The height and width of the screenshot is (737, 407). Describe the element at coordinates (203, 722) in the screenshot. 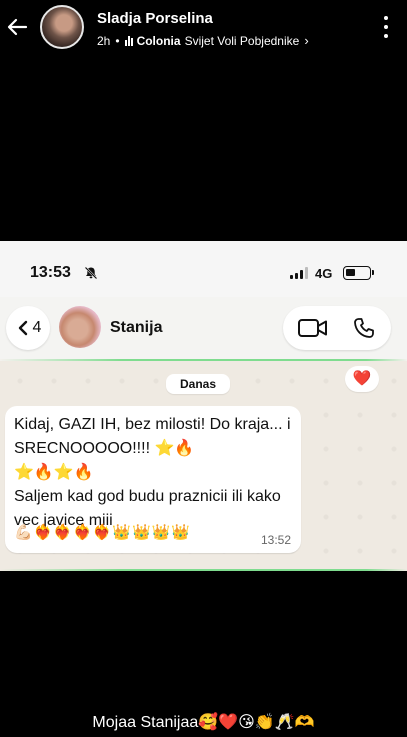

I see `story-caption: Mojaa Stanijaa🥰❤️😘👏🥂🫶` at that location.